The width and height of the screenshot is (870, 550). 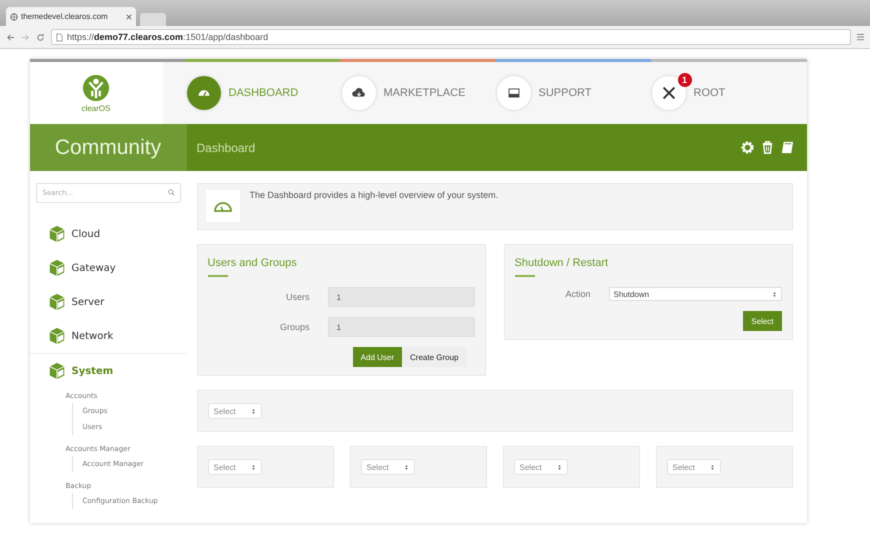 What do you see at coordinates (96, 88) in the screenshot?
I see `logo-icon` at bounding box center [96, 88].